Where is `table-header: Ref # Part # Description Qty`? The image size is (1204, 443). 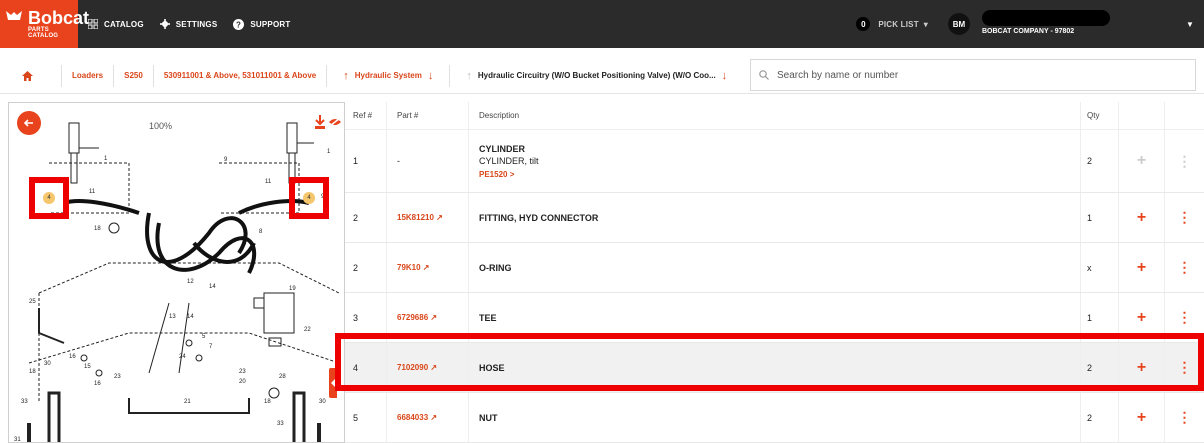 table-header: Ref # Part # Description Qty is located at coordinates (774, 115).